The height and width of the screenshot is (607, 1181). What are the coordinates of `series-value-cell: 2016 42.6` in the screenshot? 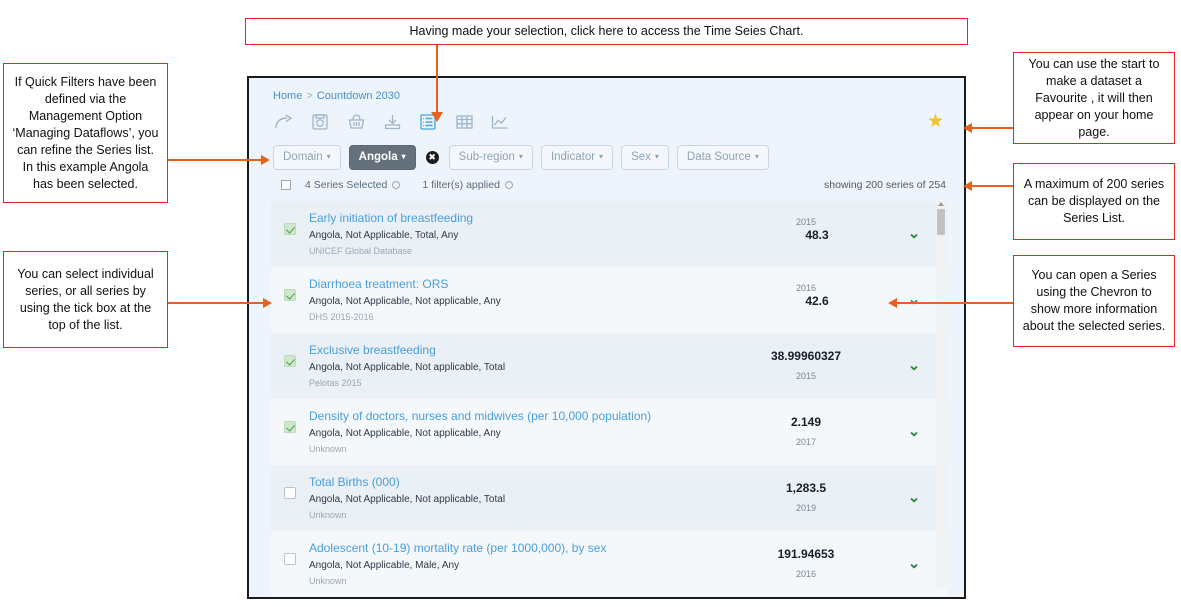 It's located at (806, 293).